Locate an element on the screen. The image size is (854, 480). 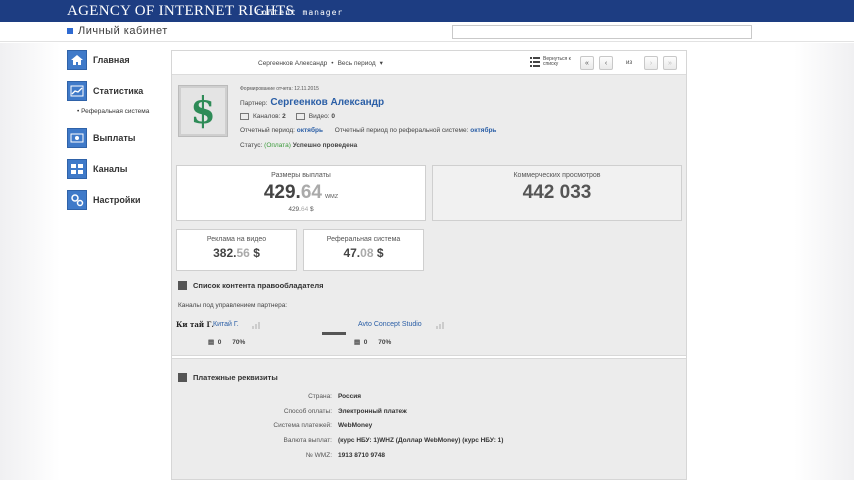
chevron-left-icon: ‹ is located at coordinates (606, 63).